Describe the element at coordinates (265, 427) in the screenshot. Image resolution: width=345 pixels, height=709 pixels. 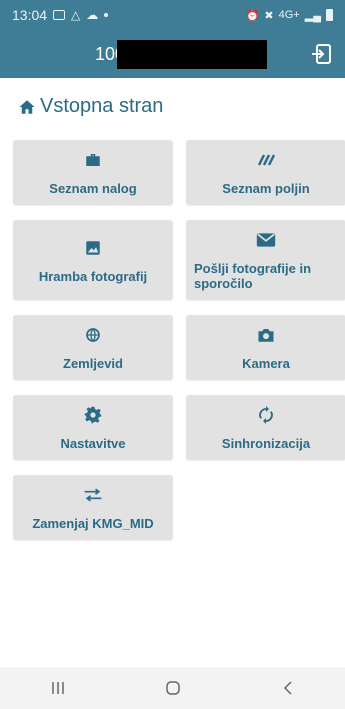
I see `tile-sinhronizacija: Sinhronizacija` at that location.